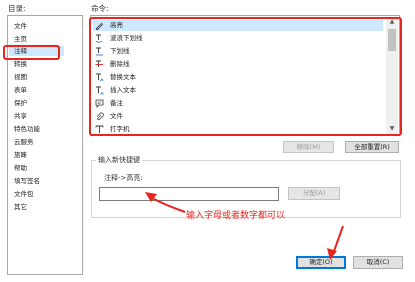 This screenshot has width=415, height=282. Describe the element at coordinates (308, 147) in the screenshot. I see `remove-button: 移除(M)` at that location.